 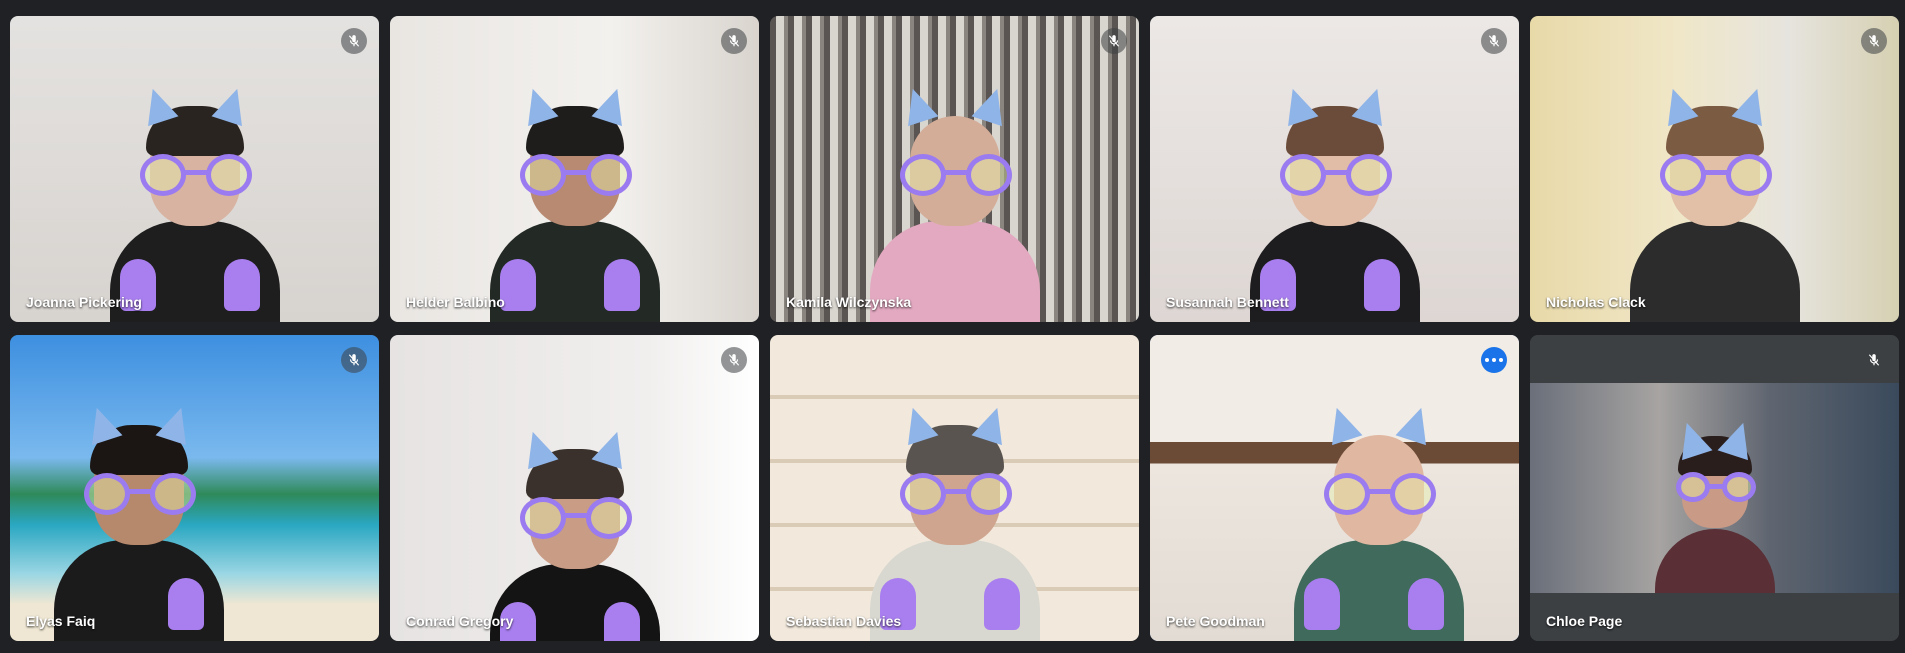 I want to click on participant-tile-pete-goodman: Pete Goodman, so click(x=1334, y=488).